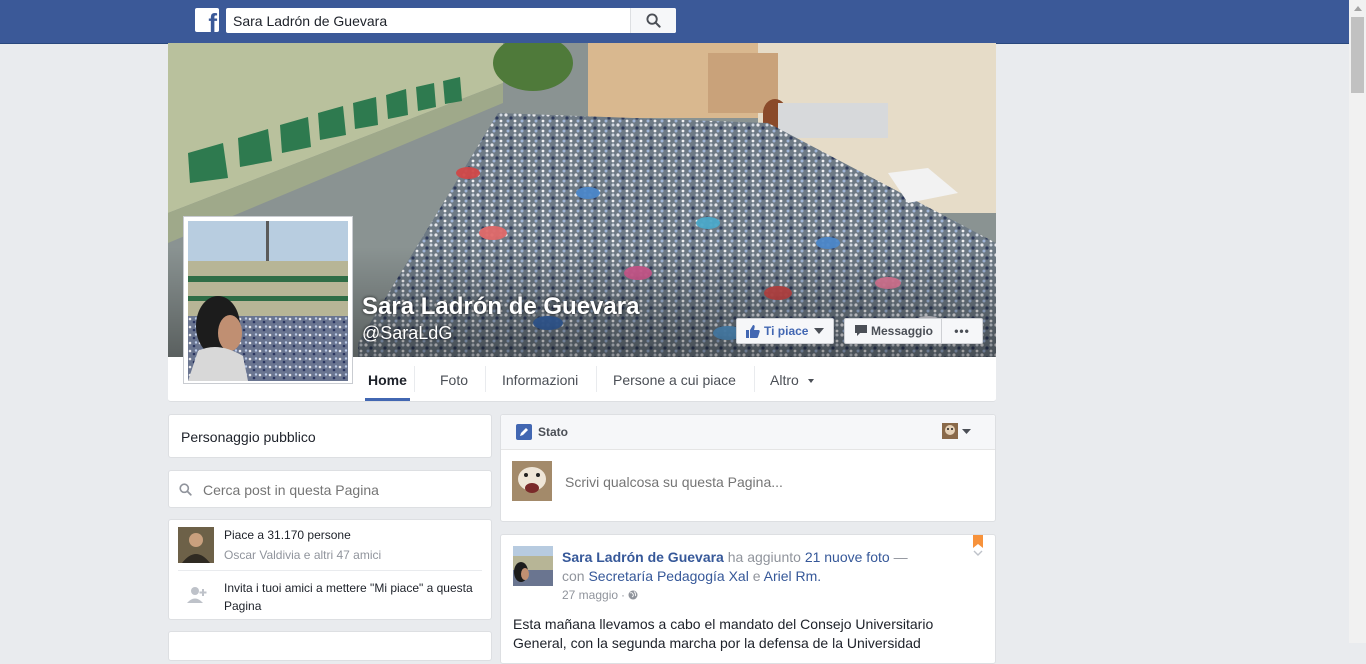 The height and width of the screenshot is (664, 1366). I want to click on friends-who-like: Oscar Valdivia e altri 47 amici, so click(302, 555).